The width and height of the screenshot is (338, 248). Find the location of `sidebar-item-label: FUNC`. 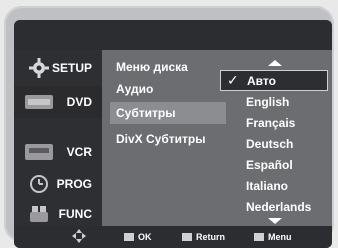

sidebar-item-label: FUNC is located at coordinates (75, 214).